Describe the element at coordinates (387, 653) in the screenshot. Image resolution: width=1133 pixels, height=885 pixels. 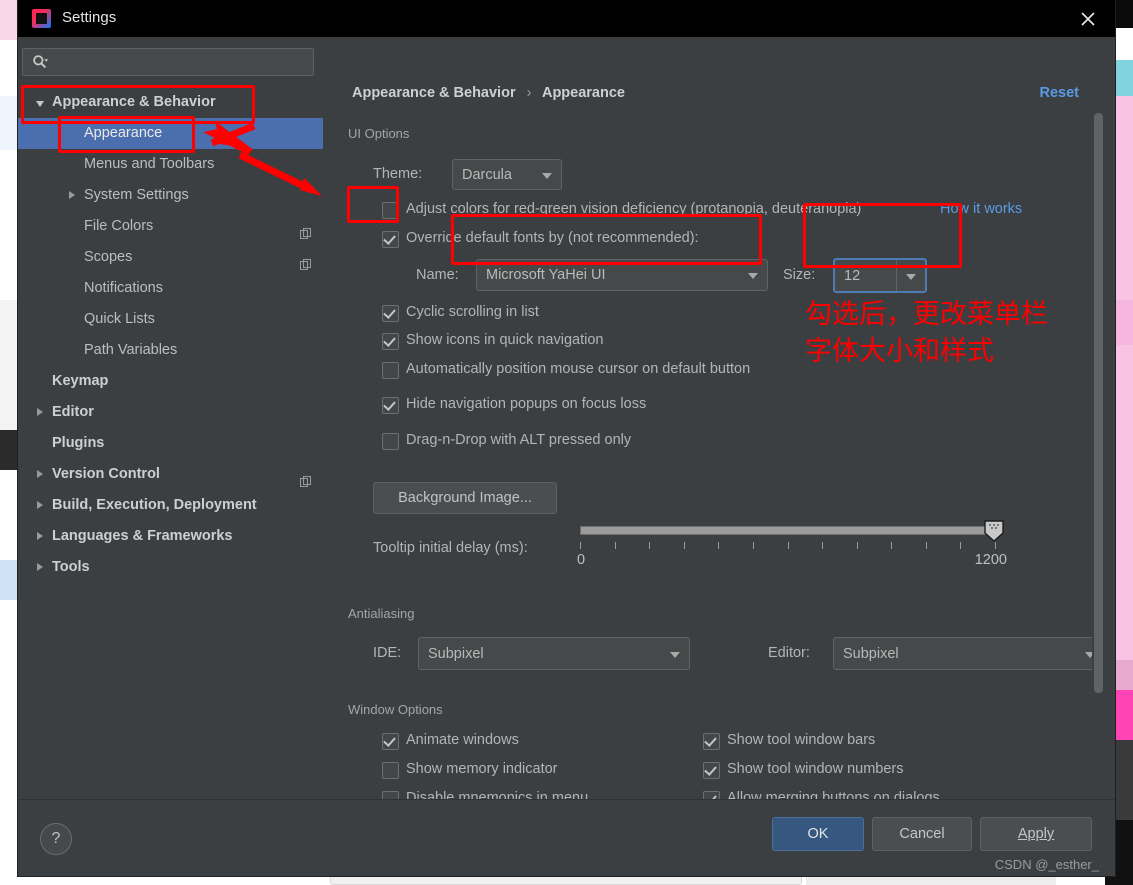
I see `antialiasing-ide-label: IDE:` at that location.